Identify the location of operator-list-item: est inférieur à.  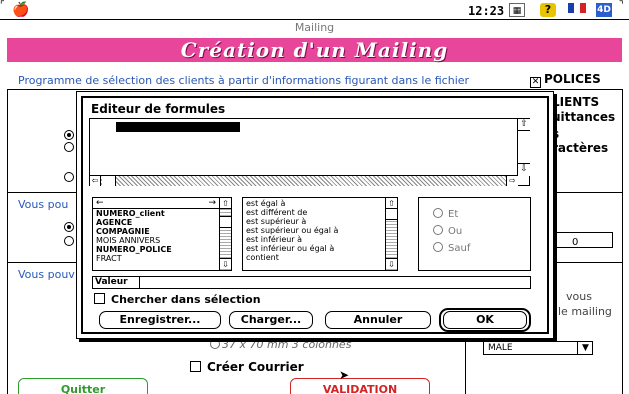
(314, 239).